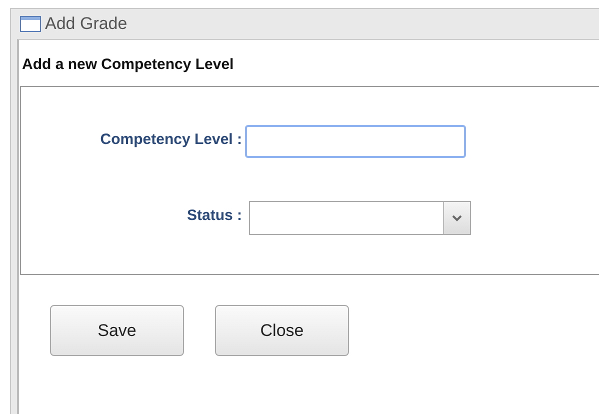 The image size is (599, 414). I want to click on dialog-button: Close, so click(282, 330).